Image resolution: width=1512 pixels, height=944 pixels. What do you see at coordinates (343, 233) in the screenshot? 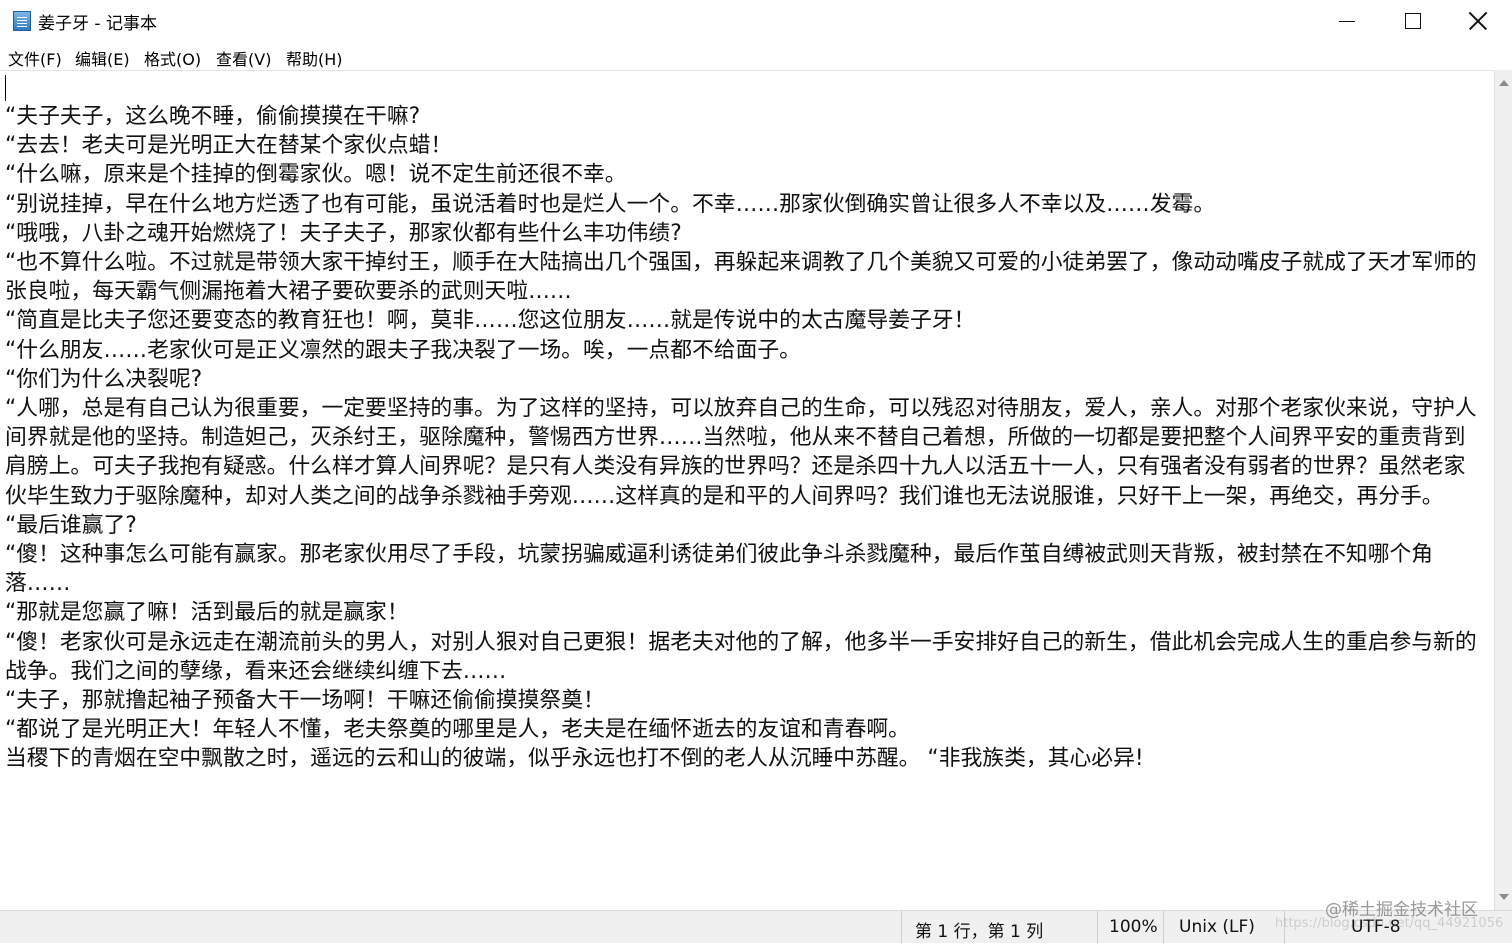
I see `text-line: “哦哦，八卦之魂开始燃烧了！夫子夫子，那家伙都有些什么丰功伟绩?` at bounding box center [343, 233].